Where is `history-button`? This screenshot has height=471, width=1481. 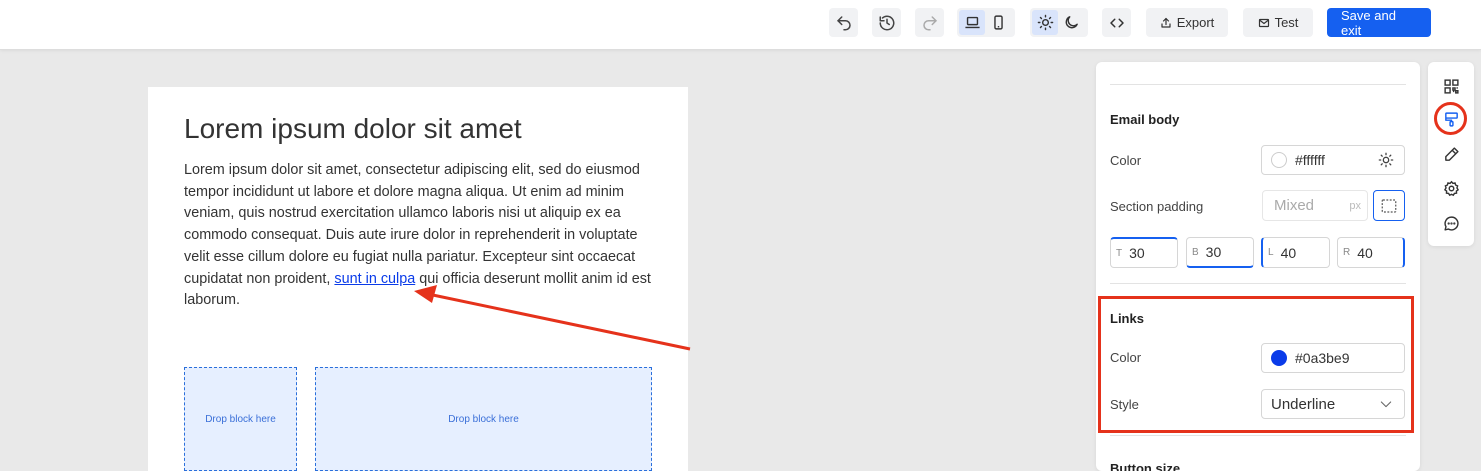 history-button is located at coordinates (886, 22).